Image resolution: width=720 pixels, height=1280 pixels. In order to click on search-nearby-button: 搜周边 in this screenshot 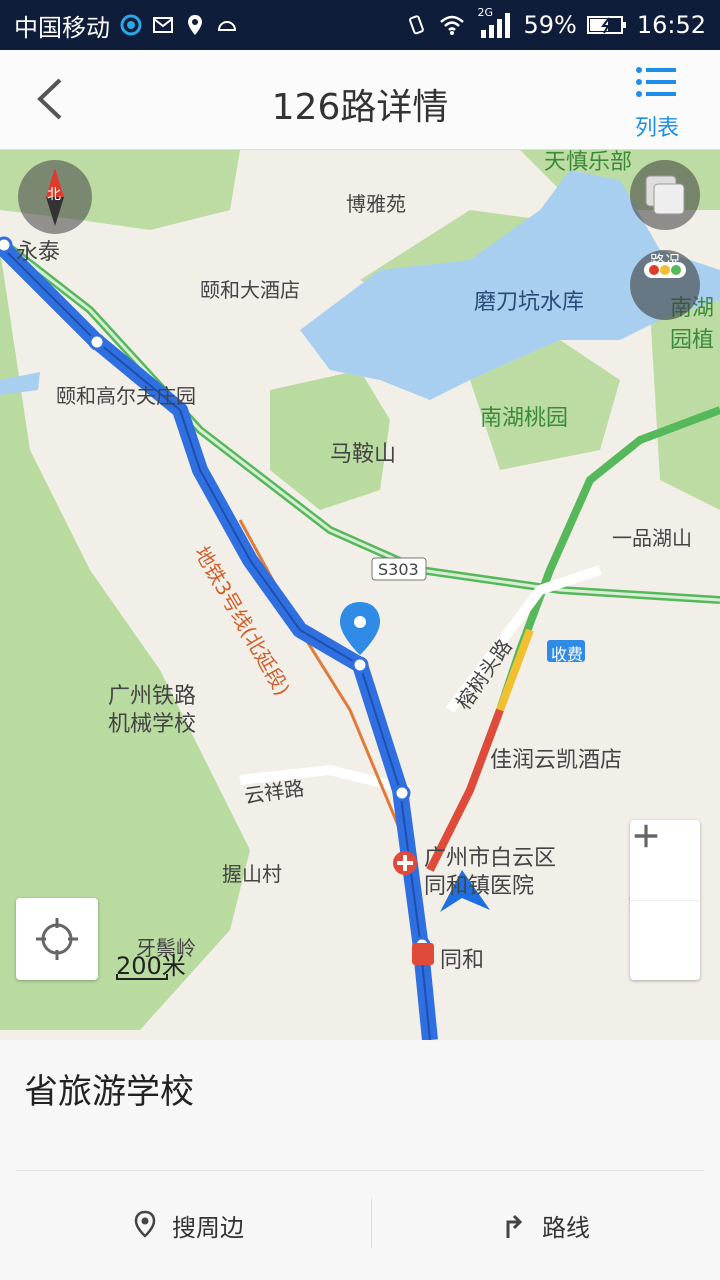, I will do `click(188, 1225)`.